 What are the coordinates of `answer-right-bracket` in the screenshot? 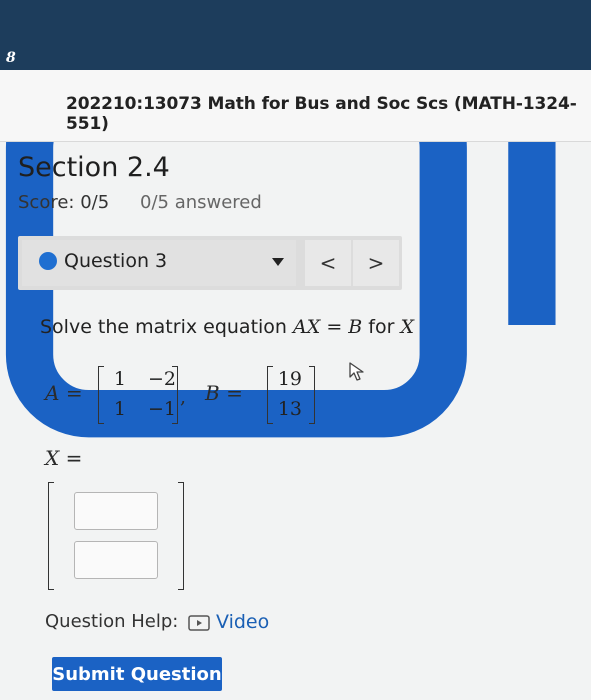 It's located at (181, 536).